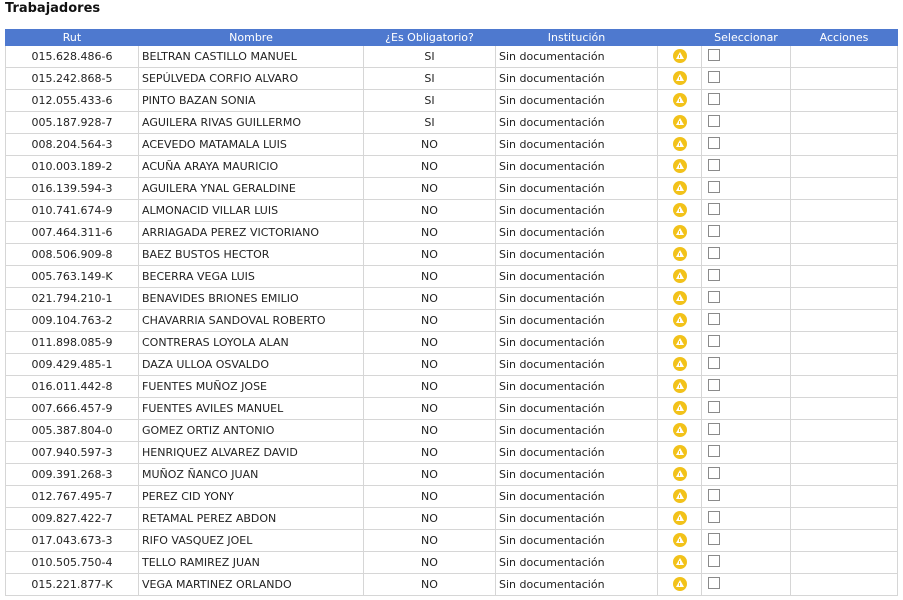 The height and width of the screenshot is (600, 903). What do you see at coordinates (251, 254) in the screenshot?
I see `nombre-cell: BAEZ BUSTOS HECTOR` at bounding box center [251, 254].